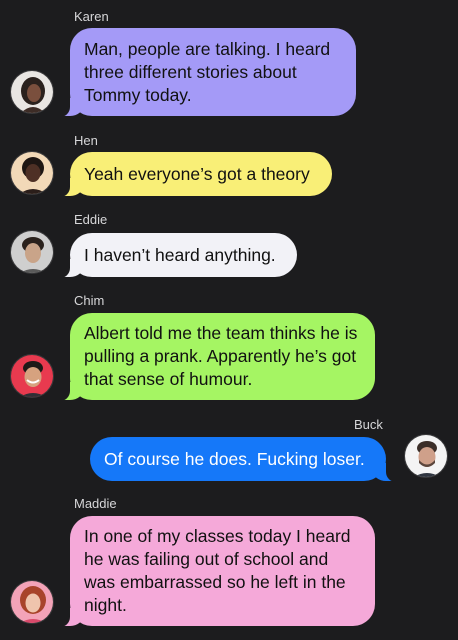 The image size is (458, 640). Describe the element at coordinates (32, 92) in the screenshot. I see `karen-avatar-icon` at that location.